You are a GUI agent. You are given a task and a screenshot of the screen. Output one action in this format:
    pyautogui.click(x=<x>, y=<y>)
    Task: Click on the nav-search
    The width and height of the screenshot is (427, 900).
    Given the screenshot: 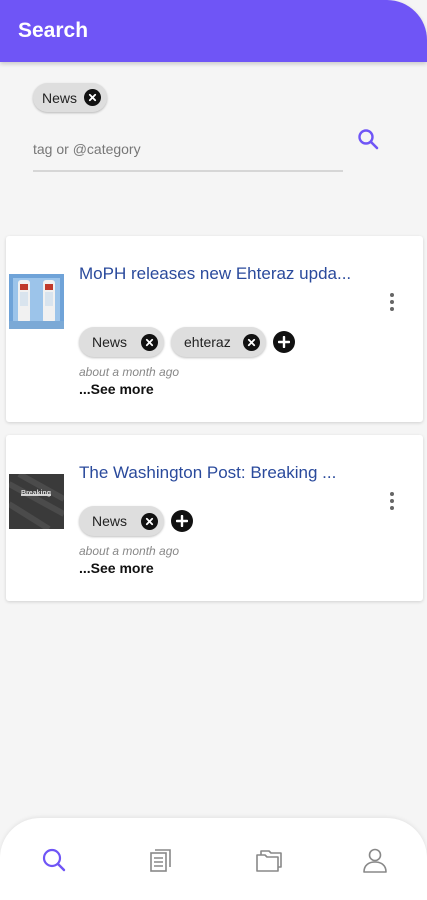 What is the action you would take?
    pyautogui.click(x=54, y=860)
    